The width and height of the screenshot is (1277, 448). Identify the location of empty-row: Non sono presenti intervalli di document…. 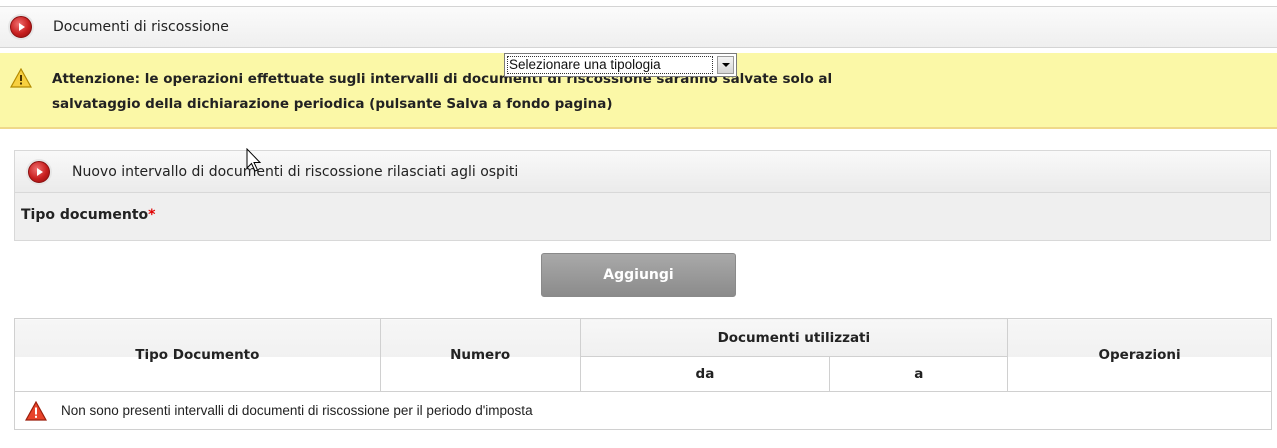
(643, 410).